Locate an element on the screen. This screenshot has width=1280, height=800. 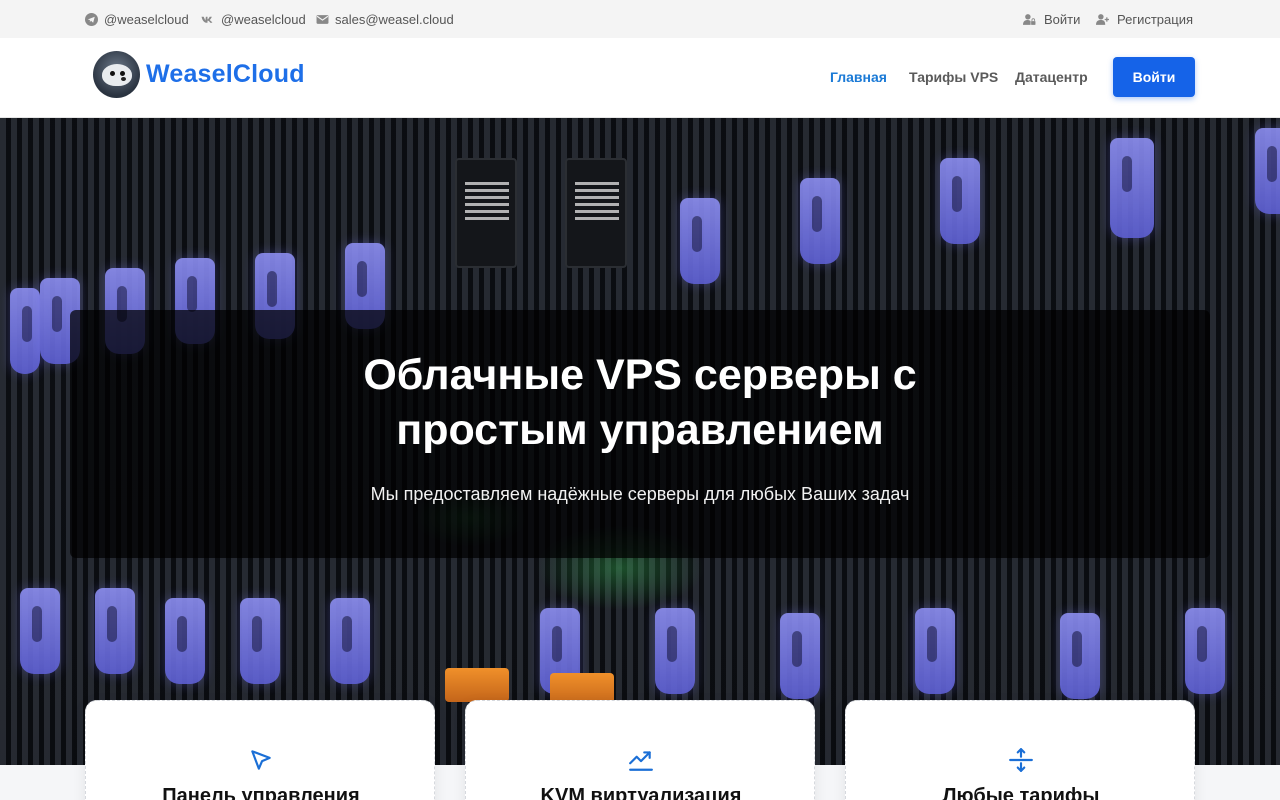
topbar-login-label: Войти is located at coordinates (1062, 19).